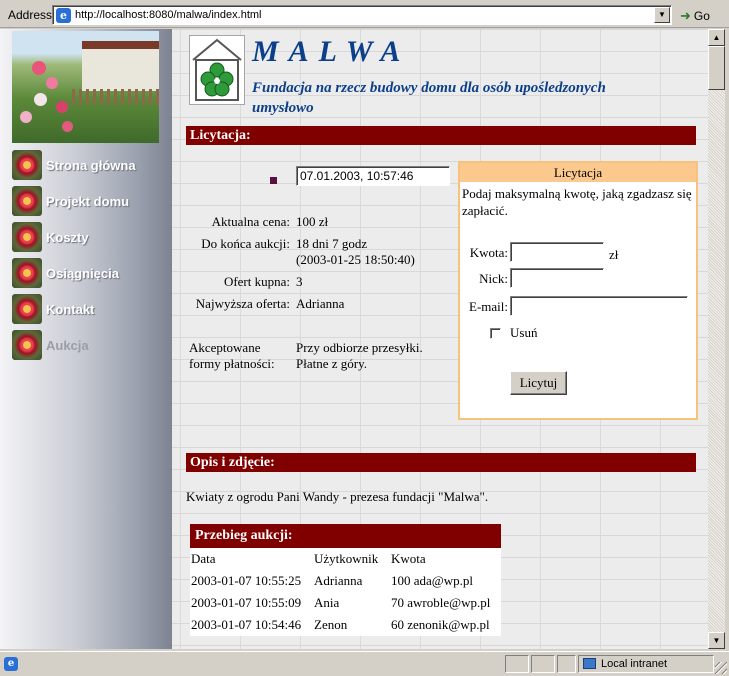  What do you see at coordinates (115, 97) in the screenshot?
I see `photo-fence` at bounding box center [115, 97].